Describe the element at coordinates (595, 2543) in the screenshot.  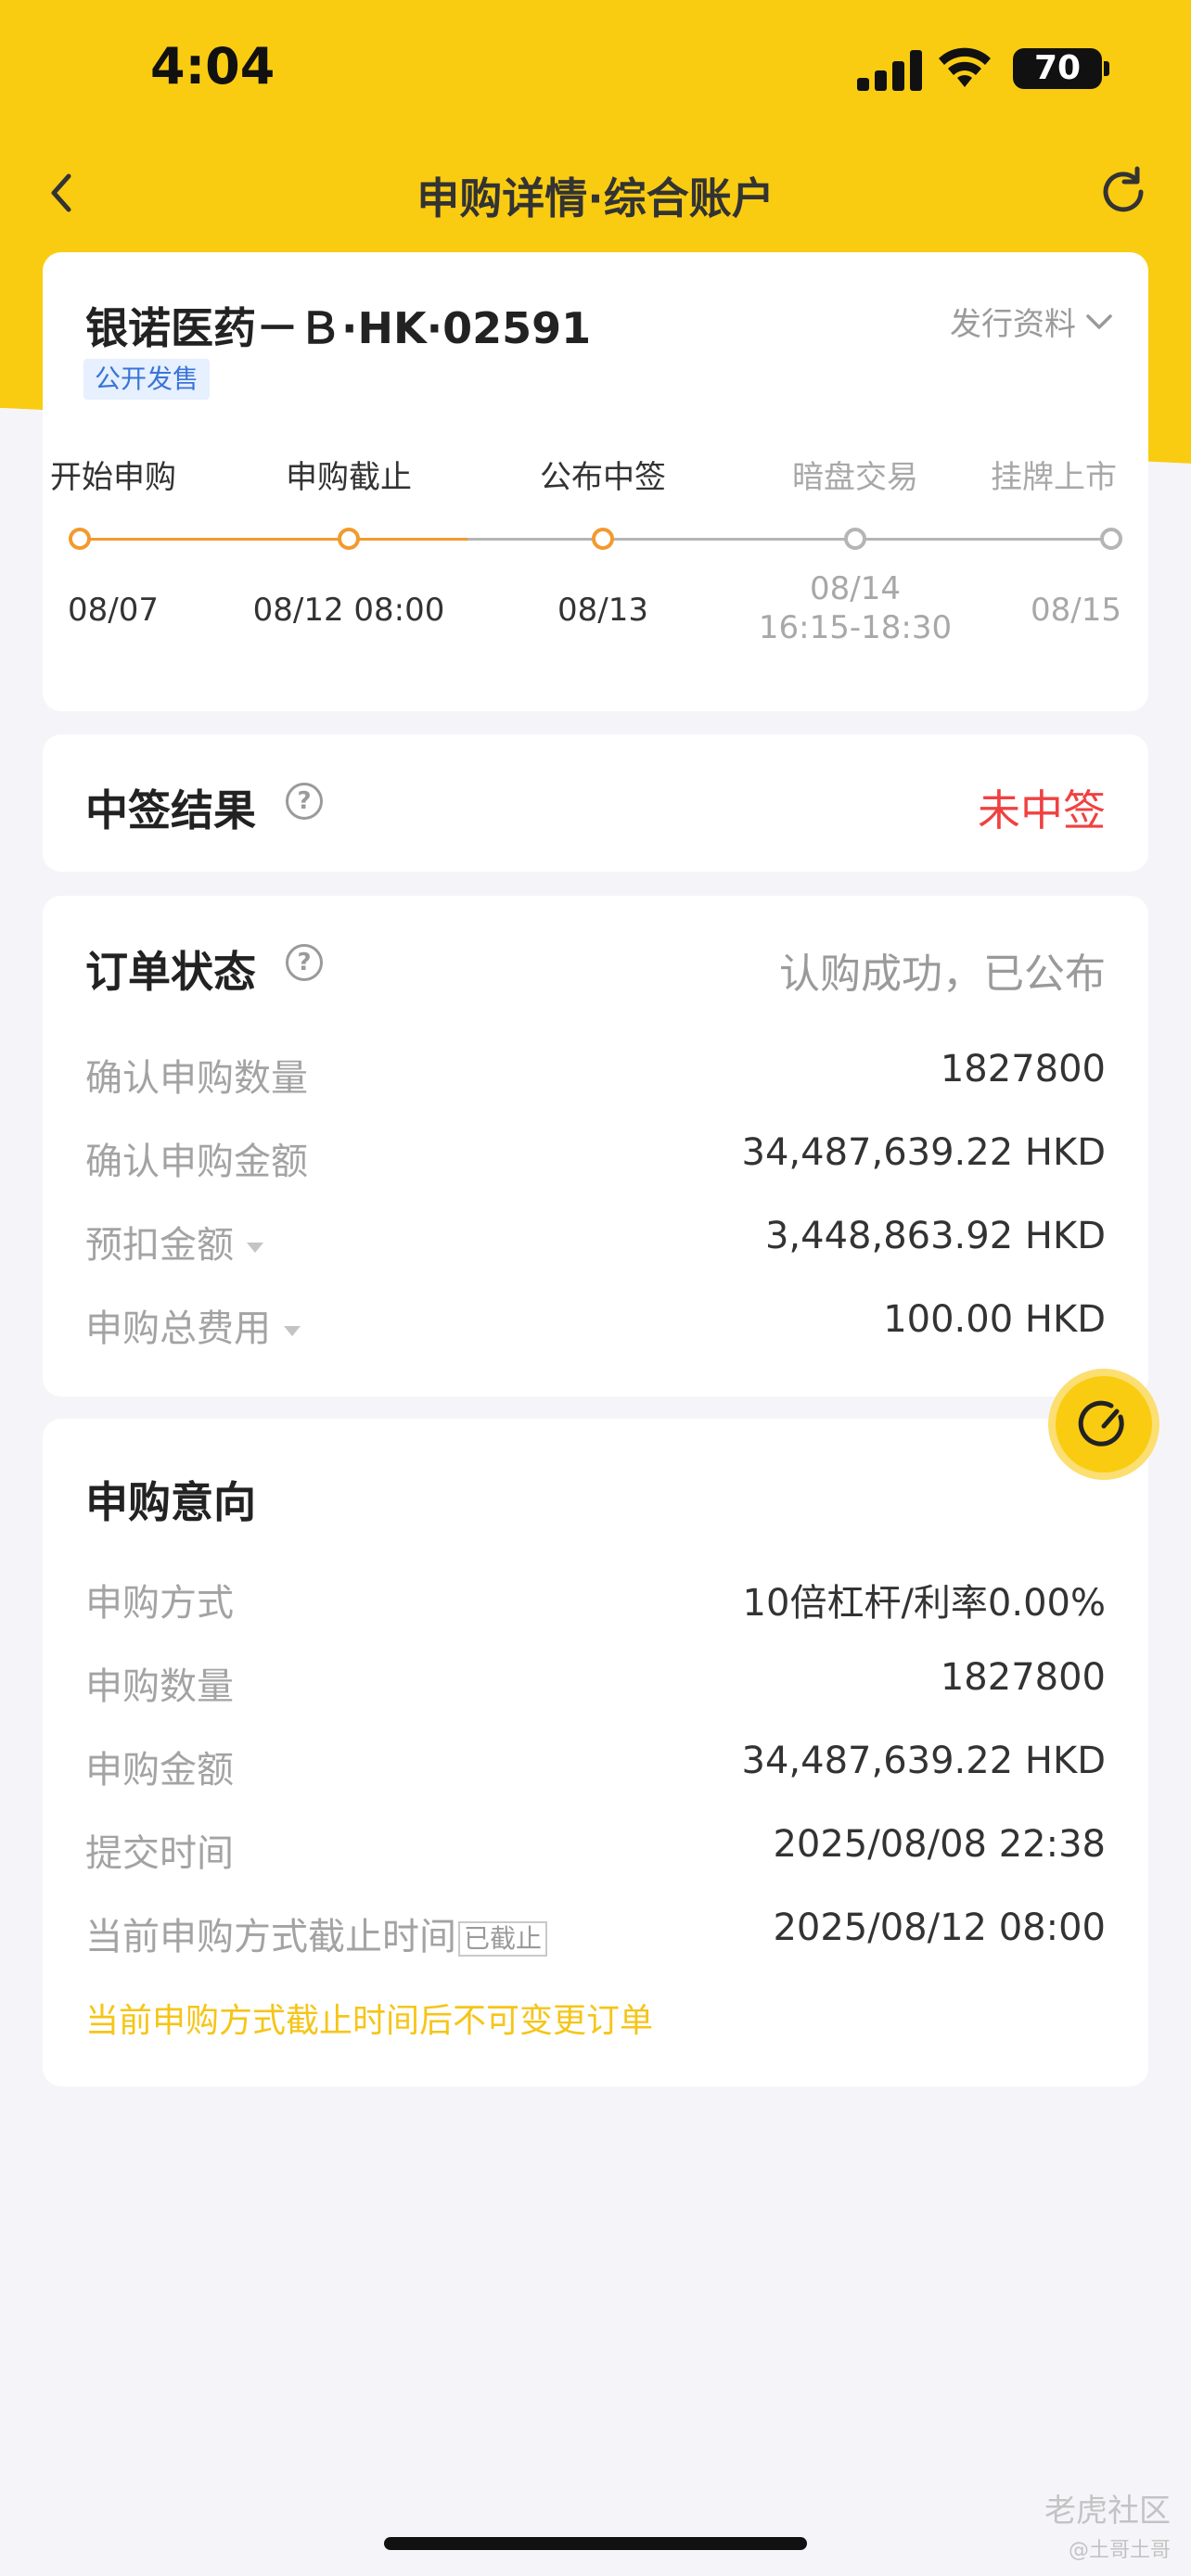
I see `home-indicator` at that location.